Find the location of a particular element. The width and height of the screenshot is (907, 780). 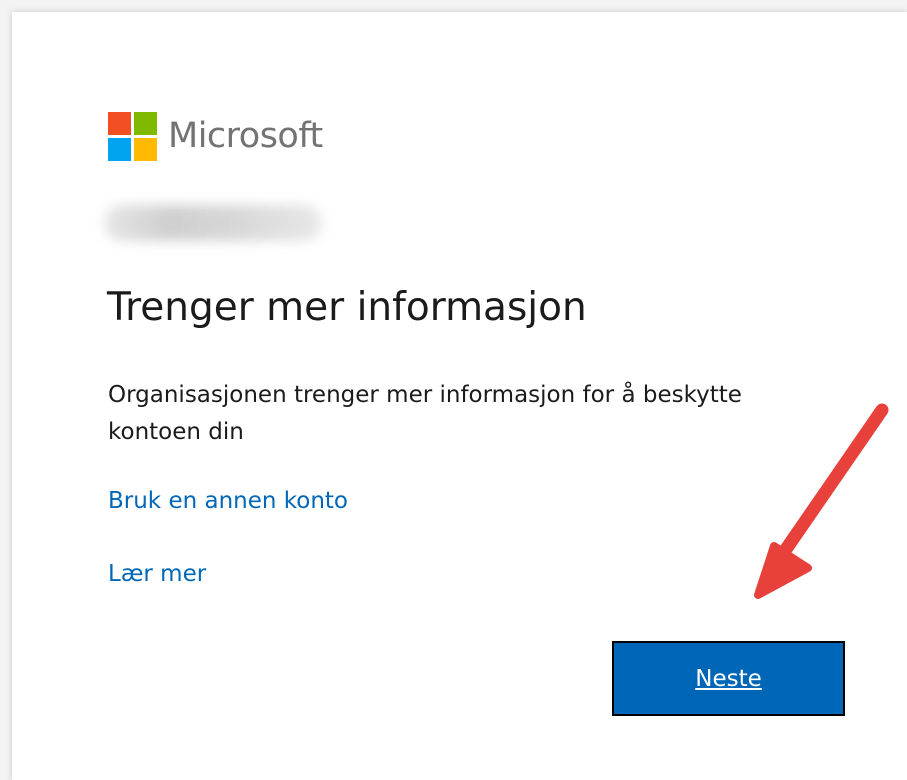

red-arrow-icon is located at coordinates (821, 501).